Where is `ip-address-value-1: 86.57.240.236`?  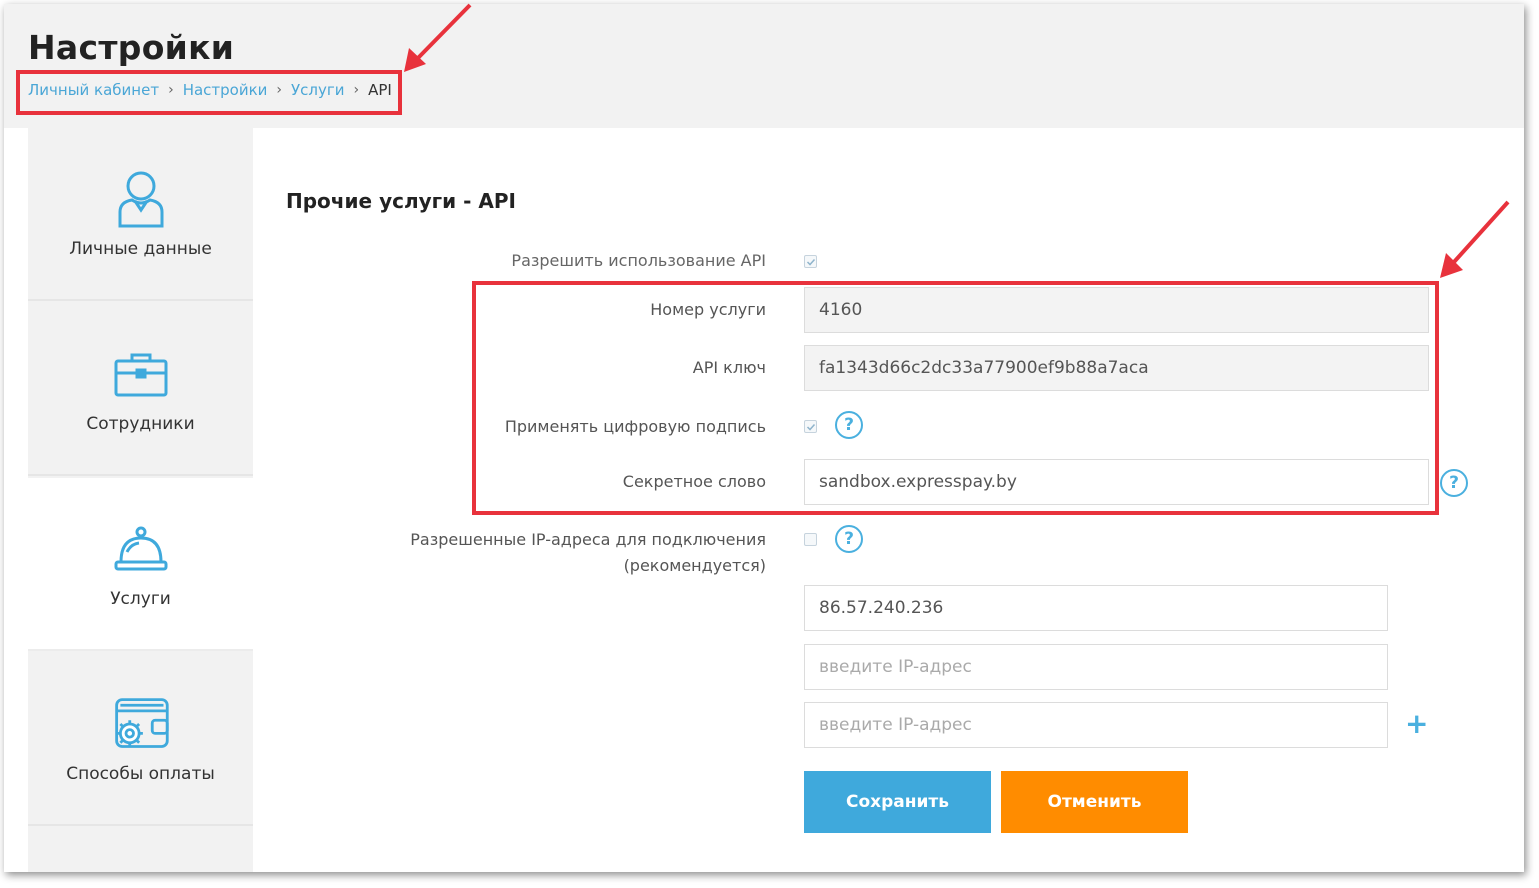
ip-address-value-1: 86.57.240.236 is located at coordinates (881, 608).